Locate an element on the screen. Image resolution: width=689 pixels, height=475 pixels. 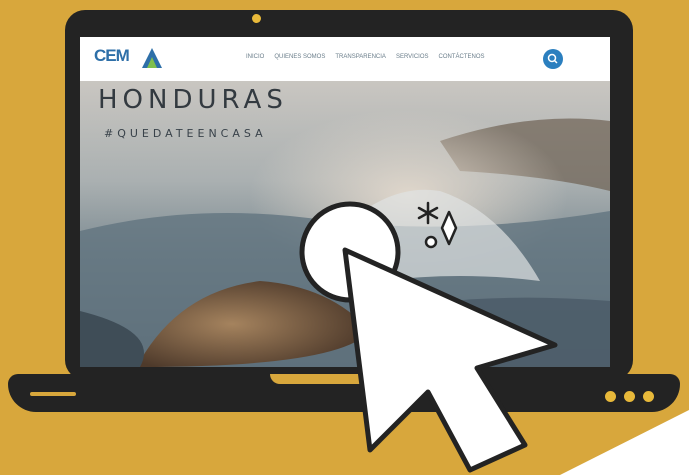
sparkle-circle-icon is located at coordinates (431, 242).